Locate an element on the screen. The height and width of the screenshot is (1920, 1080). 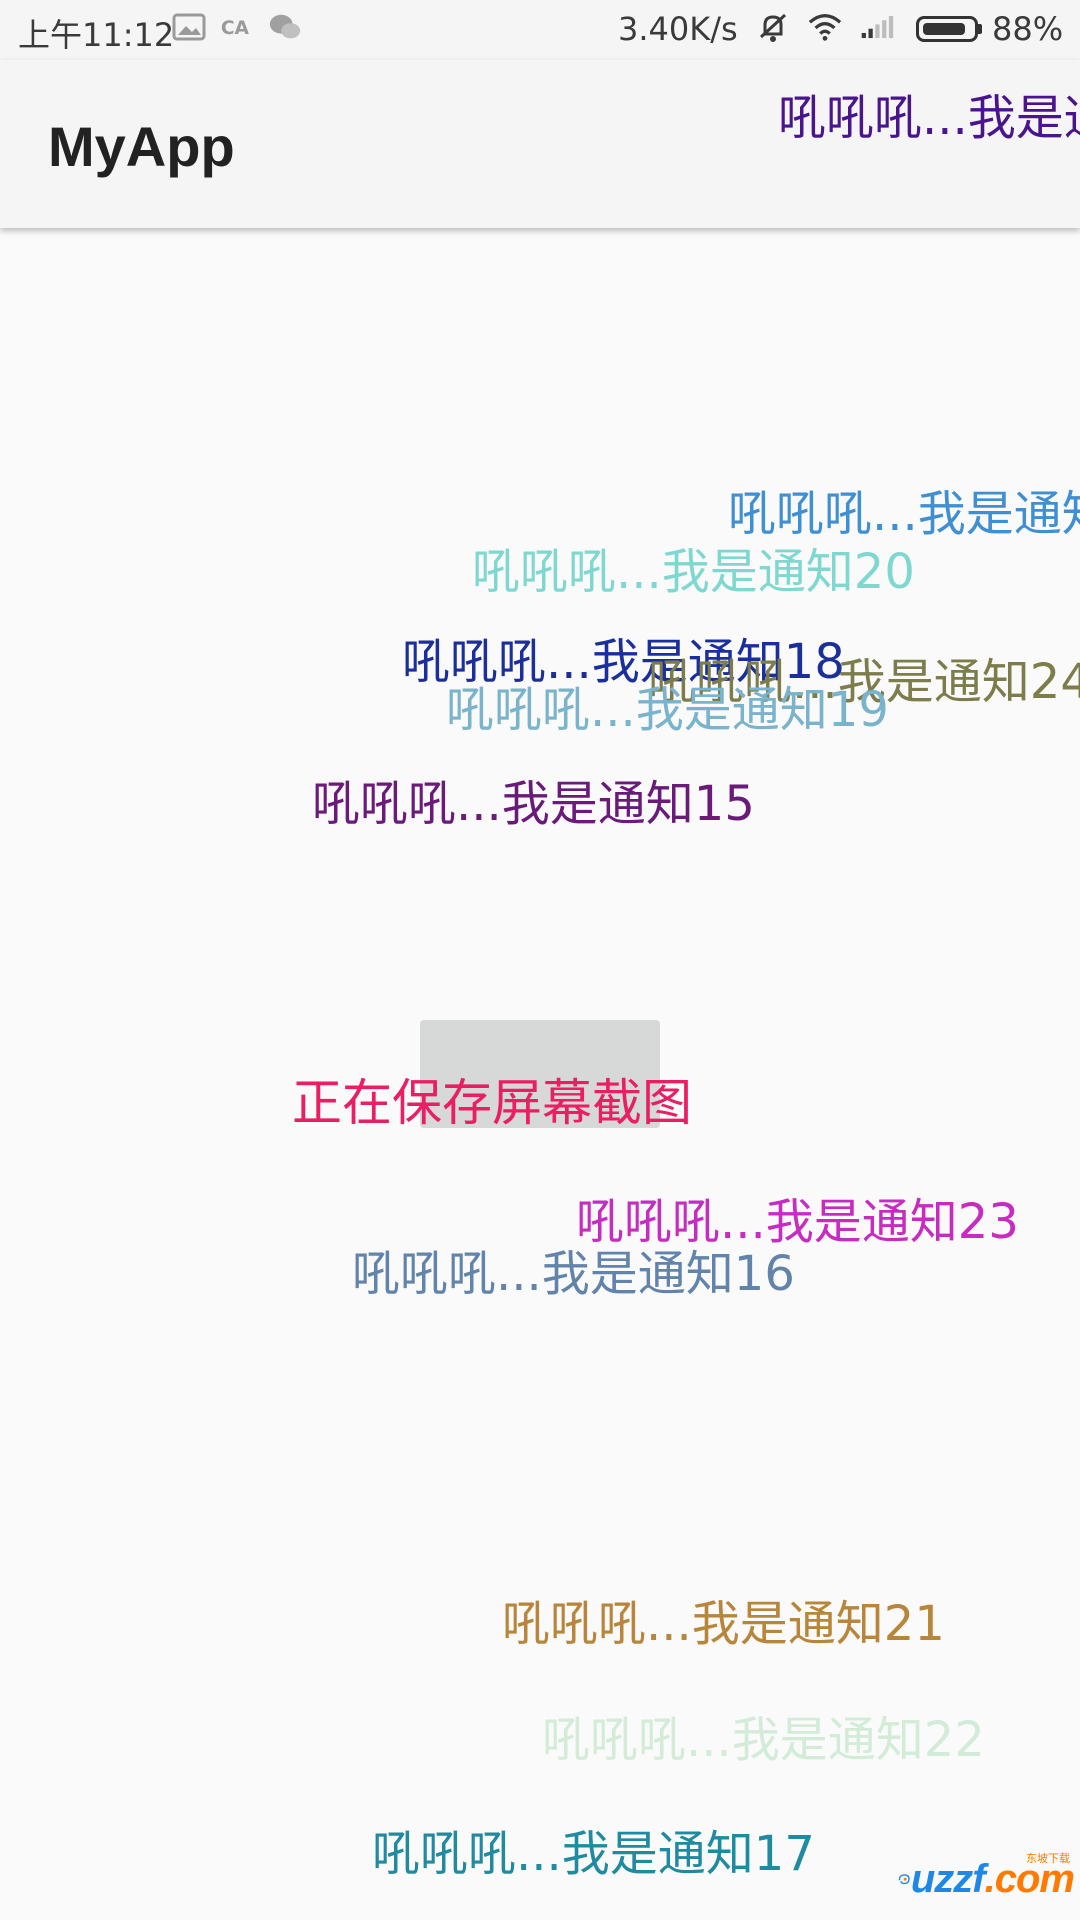
svg-text: CA is located at coordinates (235, 28).